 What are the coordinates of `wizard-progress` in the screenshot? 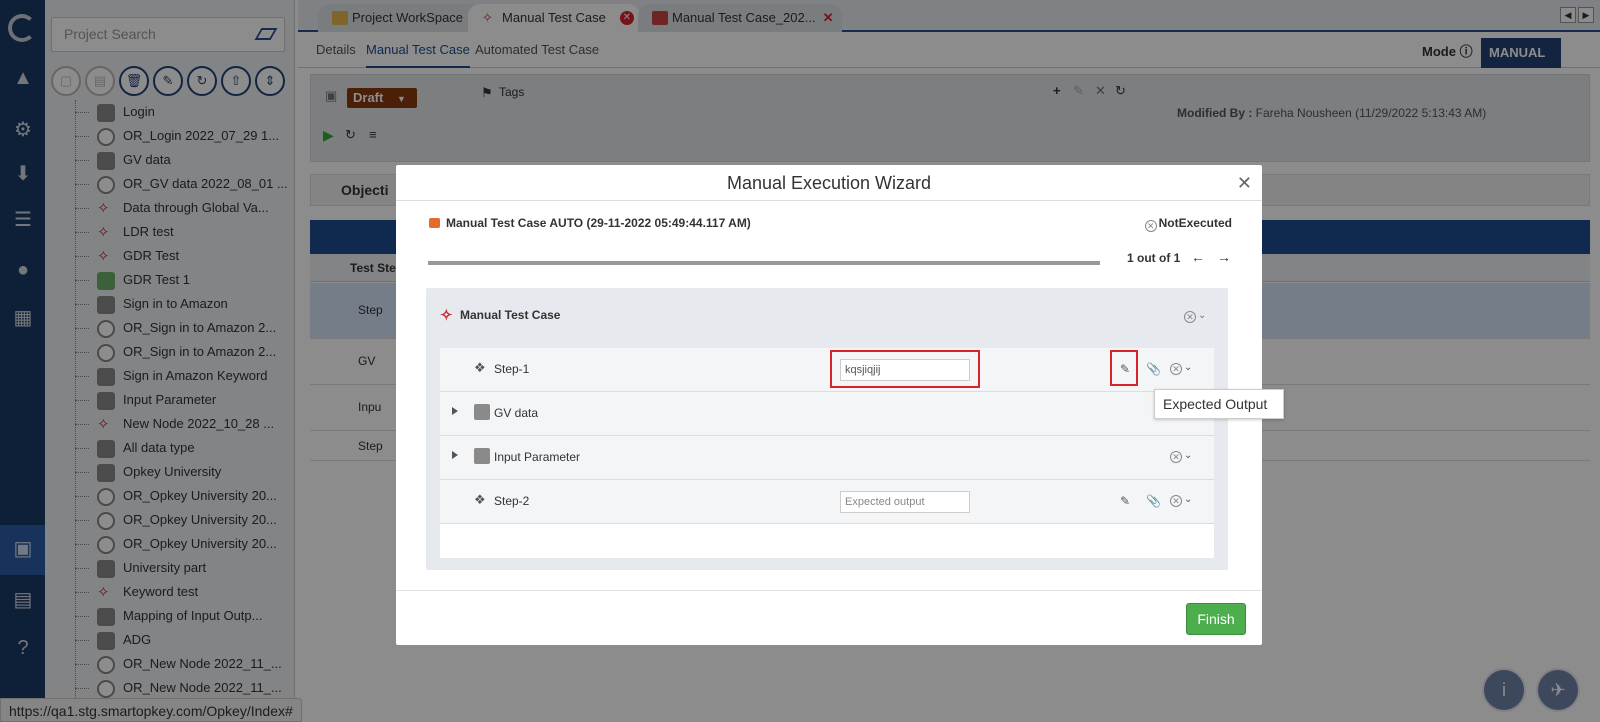 It's located at (764, 263).